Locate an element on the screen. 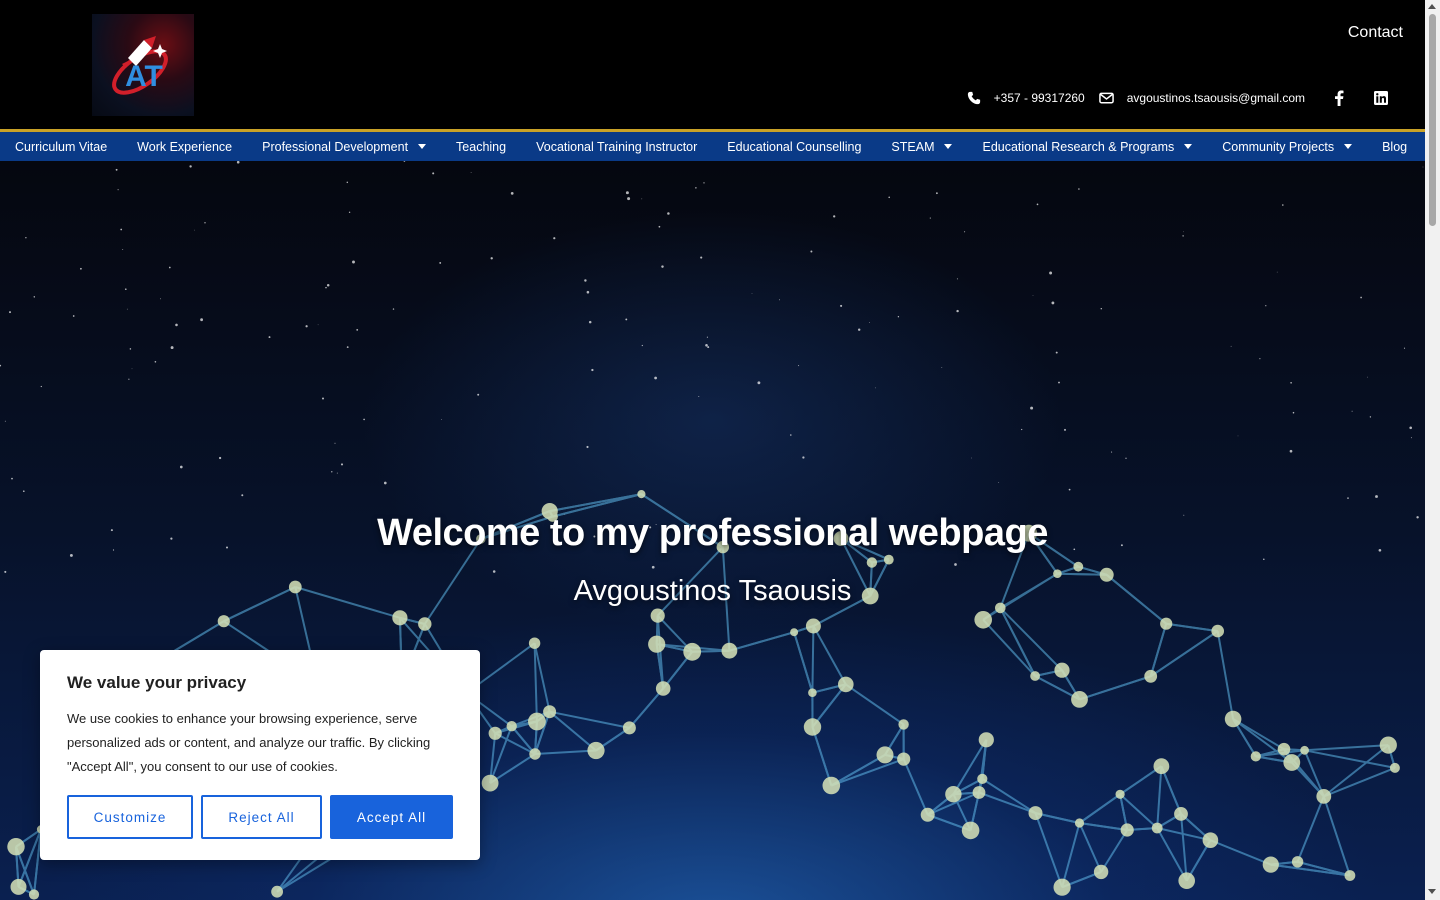 The width and height of the screenshot is (1440, 900). scrollbar-thumb is located at coordinates (1432, 120).